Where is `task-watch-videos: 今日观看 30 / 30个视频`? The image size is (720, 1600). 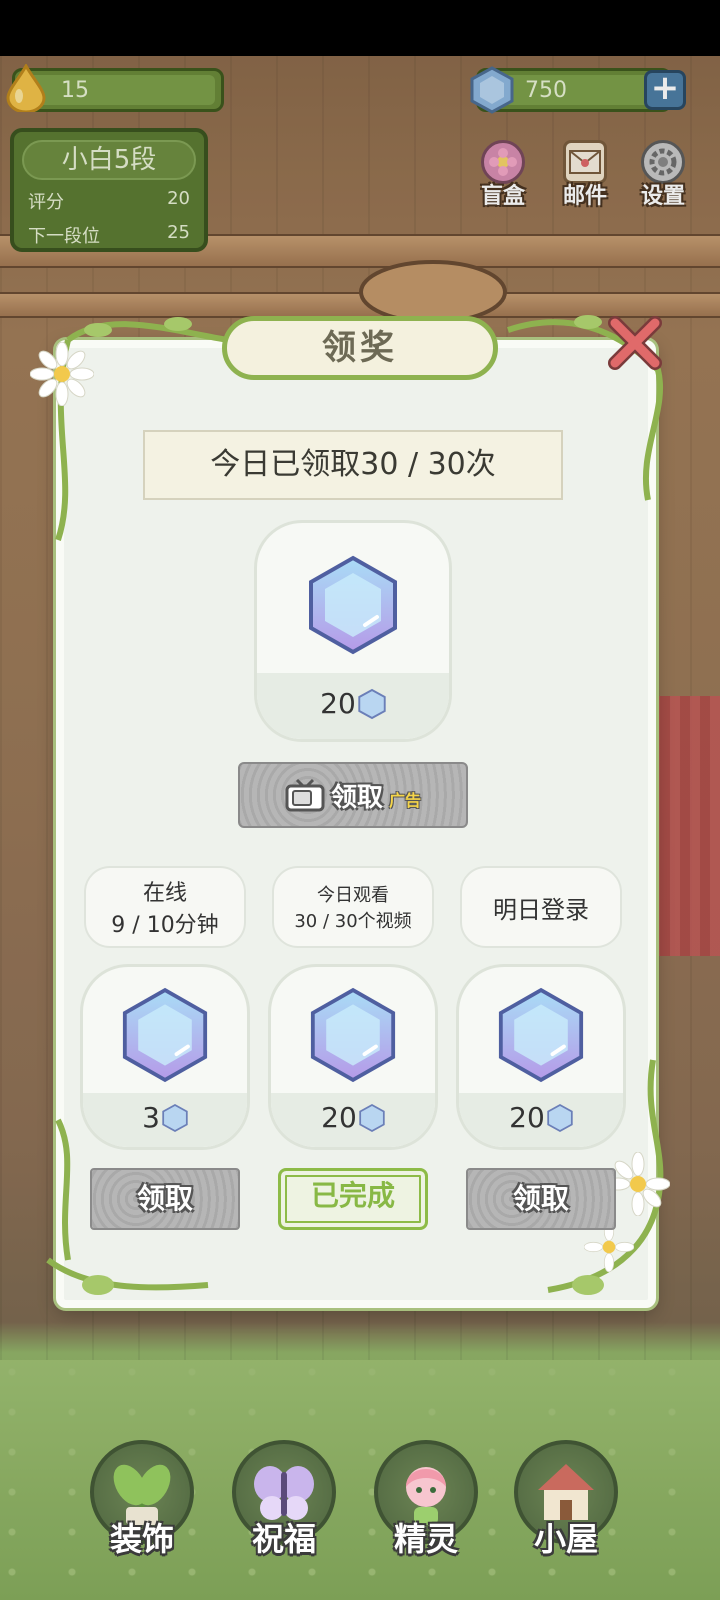
task-watch-videos: 今日观看 30 / 30个视频 is located at coordinates (353, 907).